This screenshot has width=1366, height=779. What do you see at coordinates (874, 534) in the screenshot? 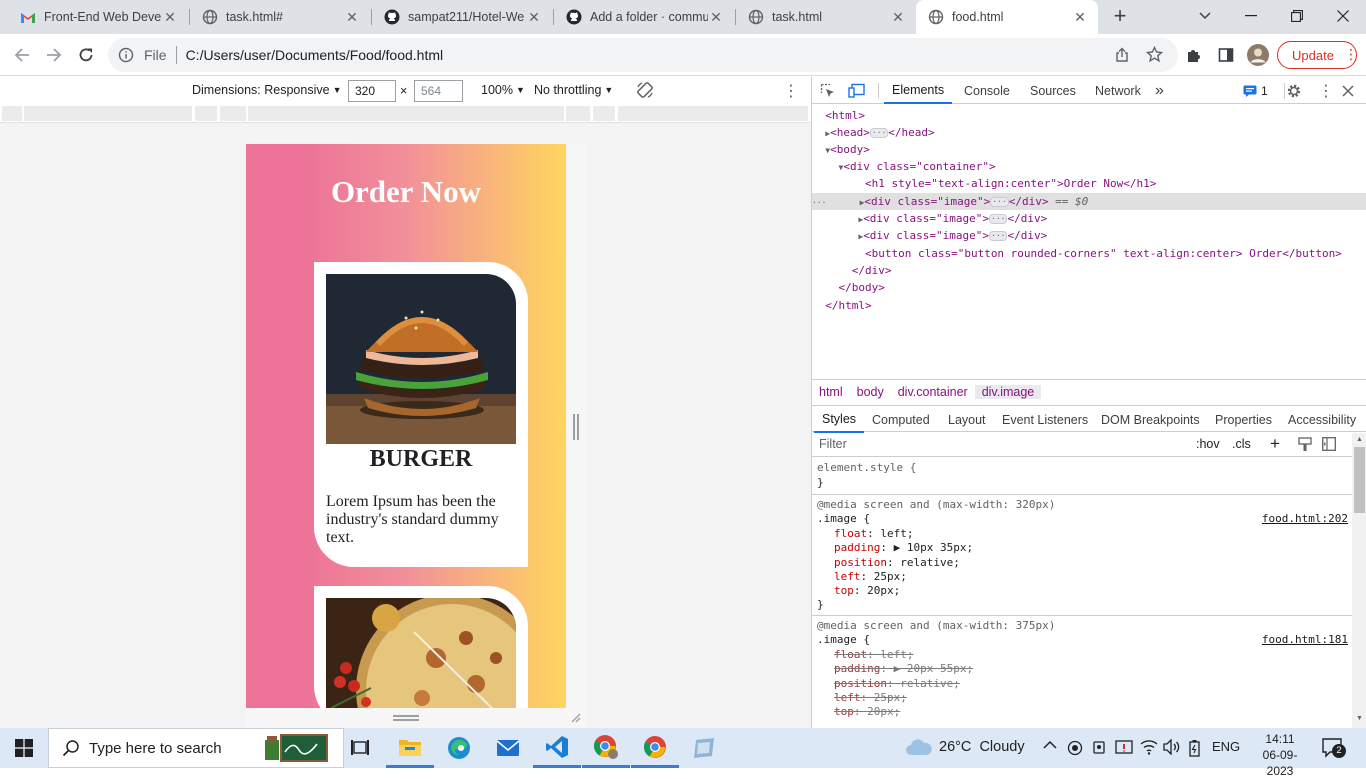
I see `css-declaration: float: left;` at bounding box center [874, 534].